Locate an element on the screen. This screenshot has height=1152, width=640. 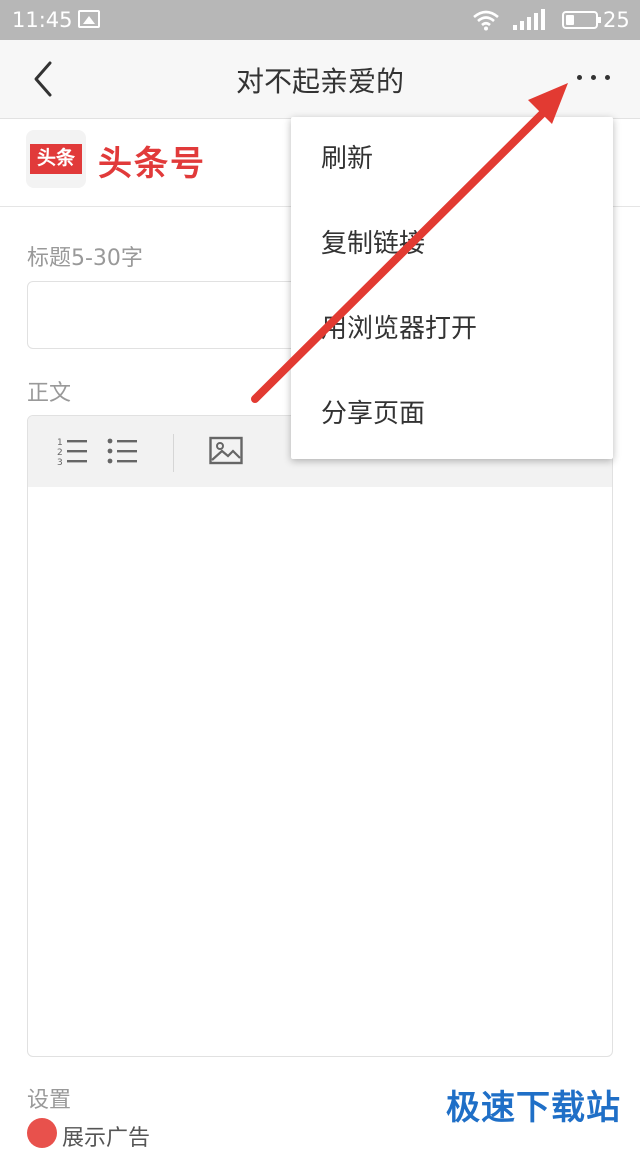
watermark: 极速下载站 is located at coordinates (533, 1108).